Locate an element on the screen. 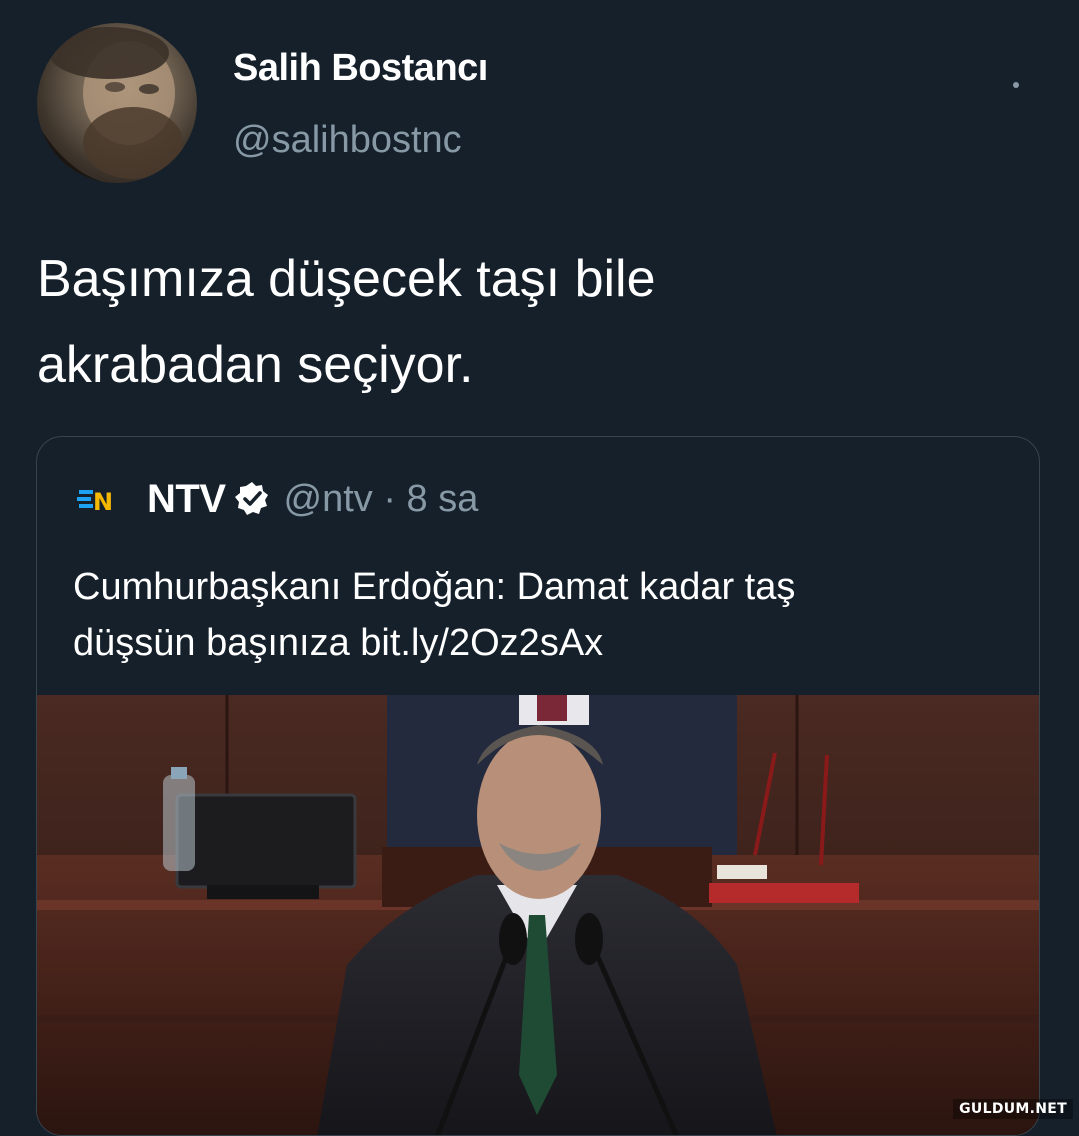 The height and width of the screenshot is (1136, 1079). ntv-logo-icon: N is located at coordinates (95, 502).